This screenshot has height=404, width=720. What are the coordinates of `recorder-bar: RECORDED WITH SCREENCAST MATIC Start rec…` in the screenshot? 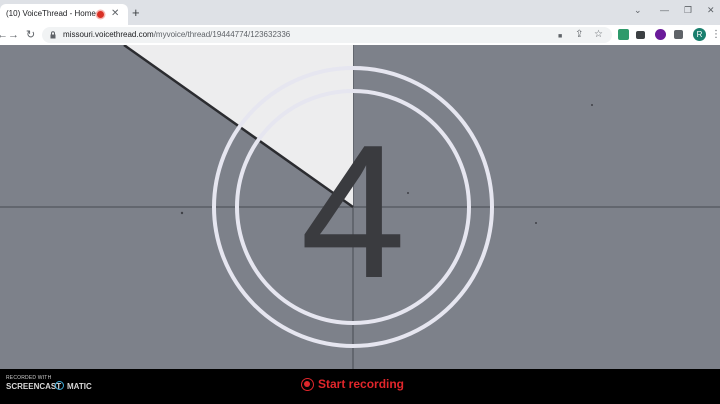 It's located at (360, 386).